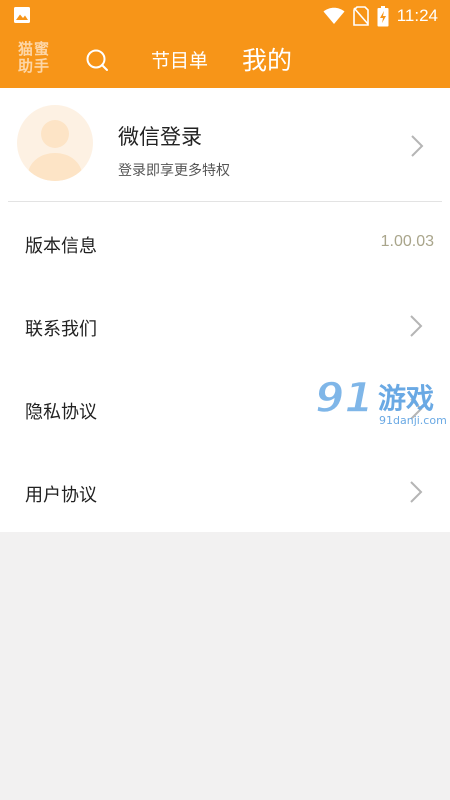 This screenshot has width=450, height=800. Describe the element at coordinates (225, 243) in the screenshot. I see `menu-item-version: 版本信息 1.00.03` at that location.